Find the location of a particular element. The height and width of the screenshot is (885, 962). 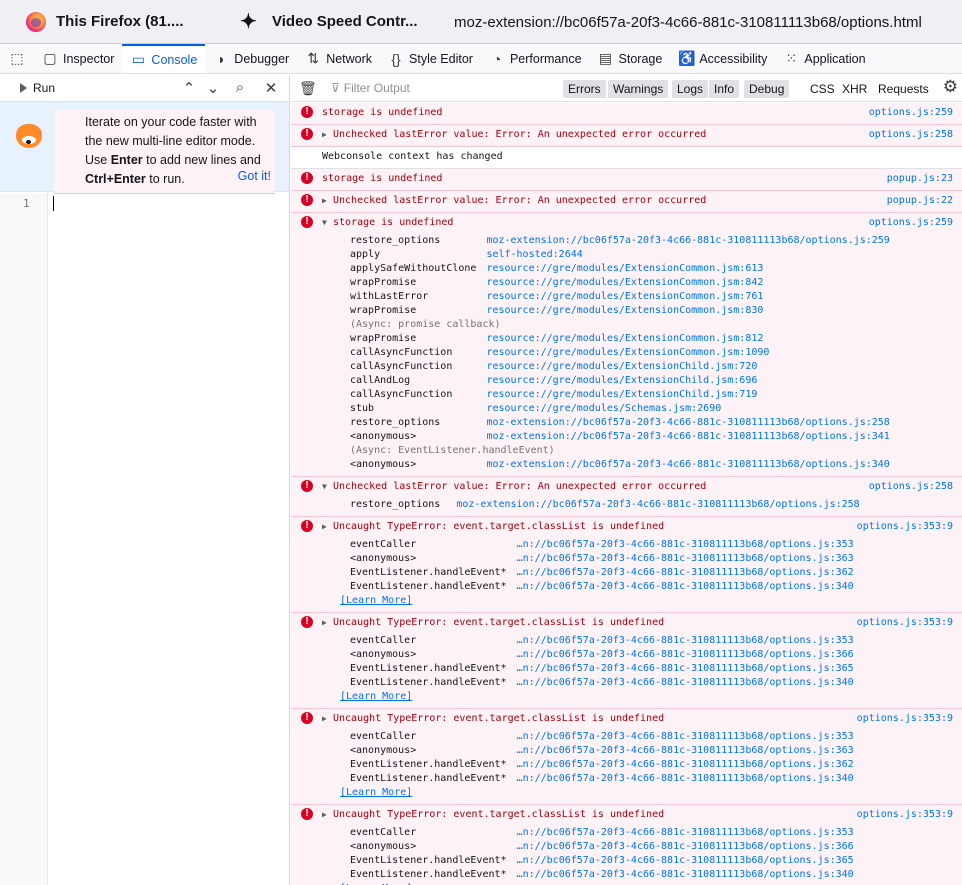

filter-debug-button: Debug is located at coordinates (767, 89).